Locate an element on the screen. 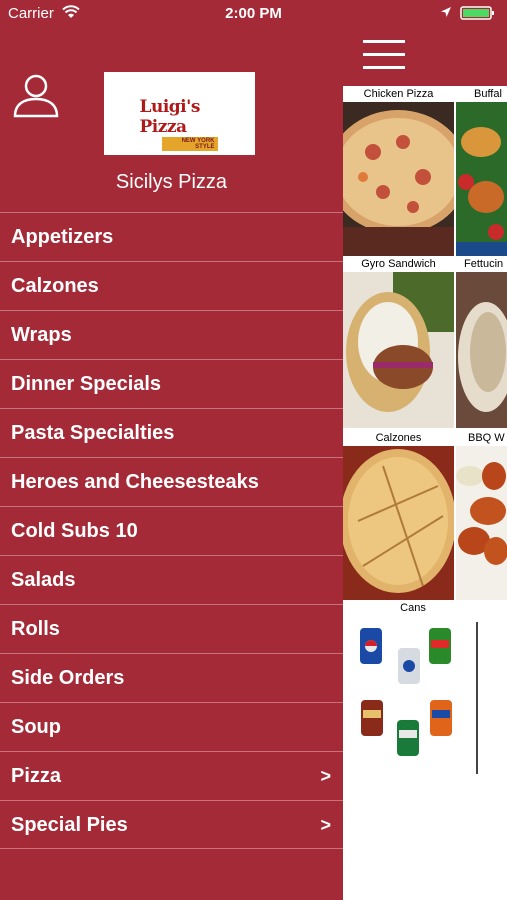 Image resolution: width=507 pixels, height=900 pixels. menu-item-label: Rolls is located at coordinates (35, 629).